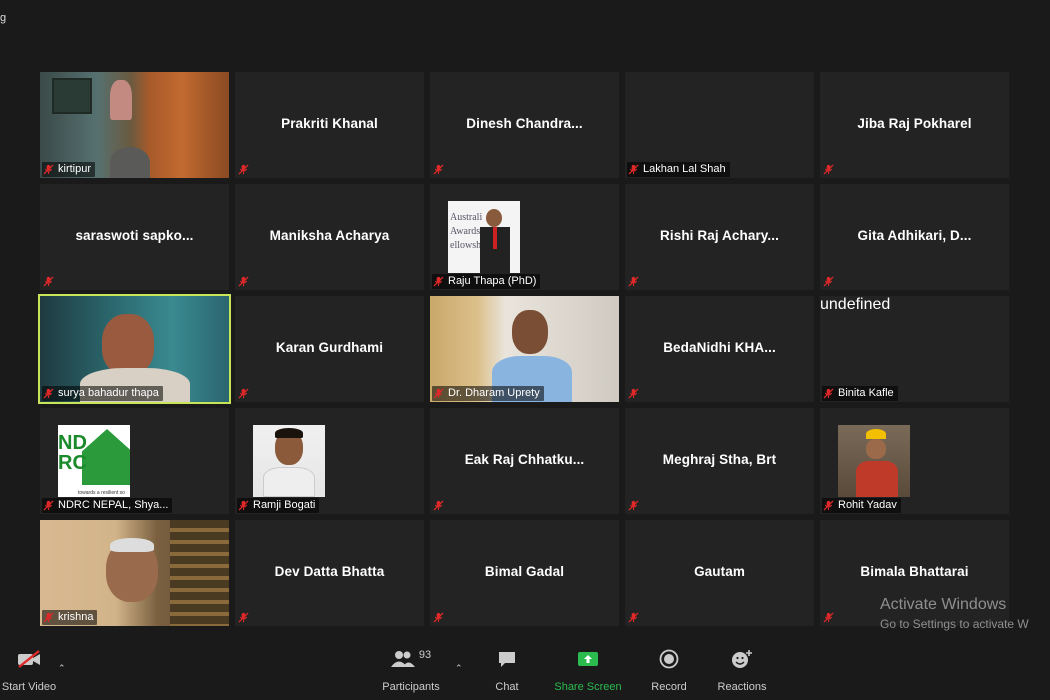 The height and width of the screenshot is (700, 1050). I want to click on participant-tile: Bimal Gadal, so click(524, 573).